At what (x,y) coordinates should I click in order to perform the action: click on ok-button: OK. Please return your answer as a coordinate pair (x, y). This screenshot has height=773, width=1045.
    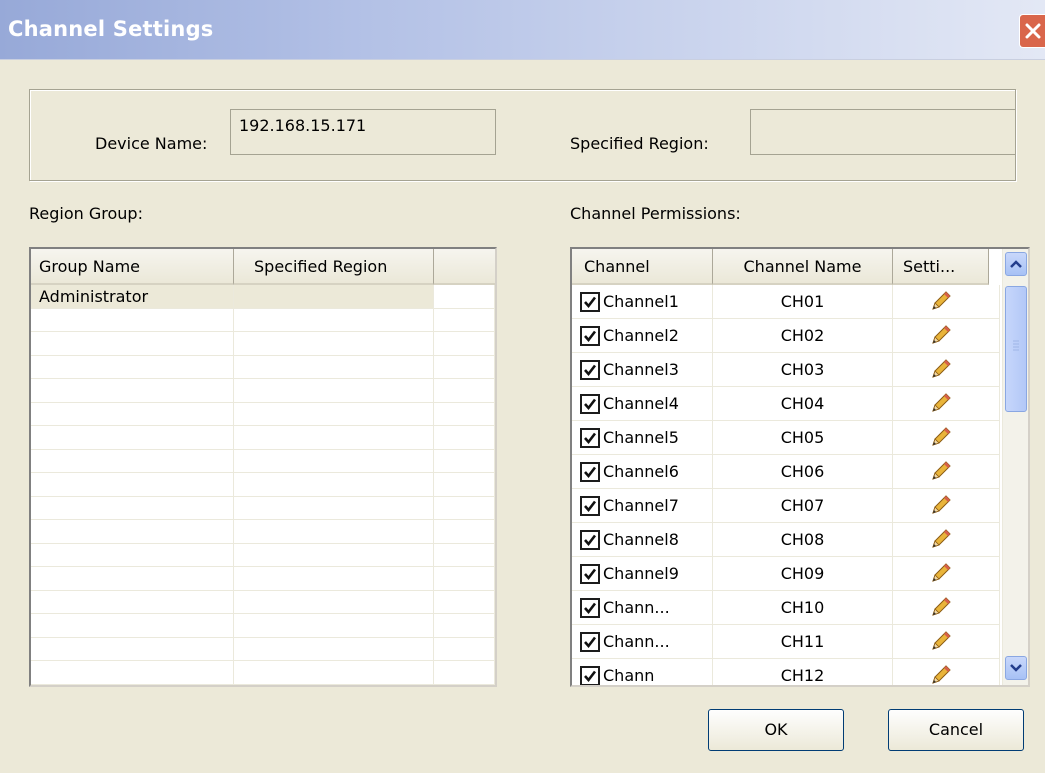
    Looking at the image, I should click on (776, 730).